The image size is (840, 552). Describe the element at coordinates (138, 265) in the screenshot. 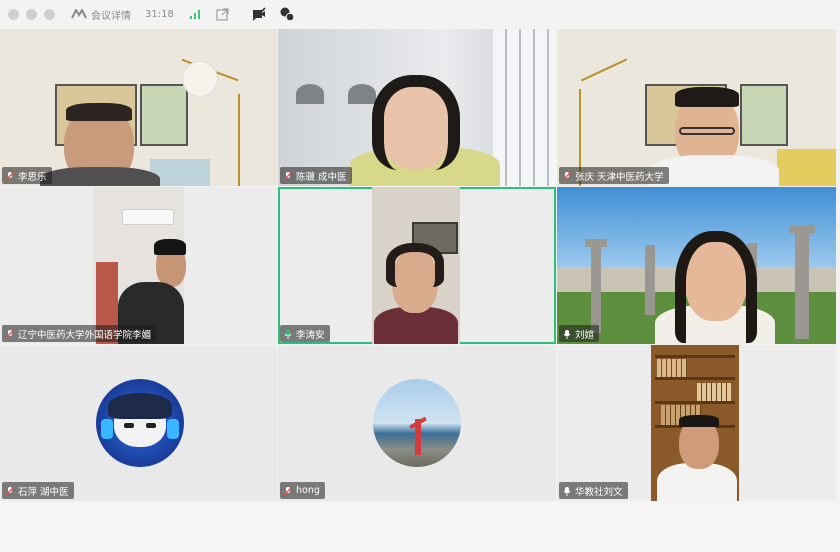

I see `participant-tile: 辽宁中医药大学外国语学院李媚` at that location.